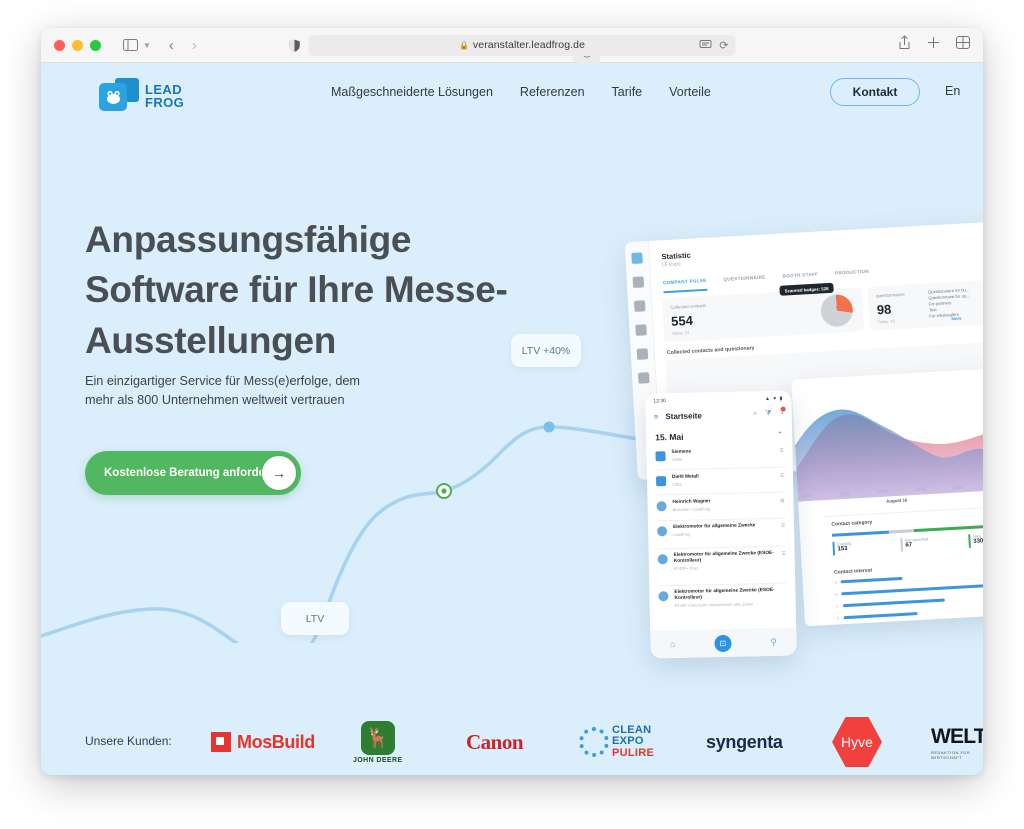  Describe the element at coordinates (263, 742) in the screenshot. I see `client-logo-mosbuild: MosBuild` at that location.